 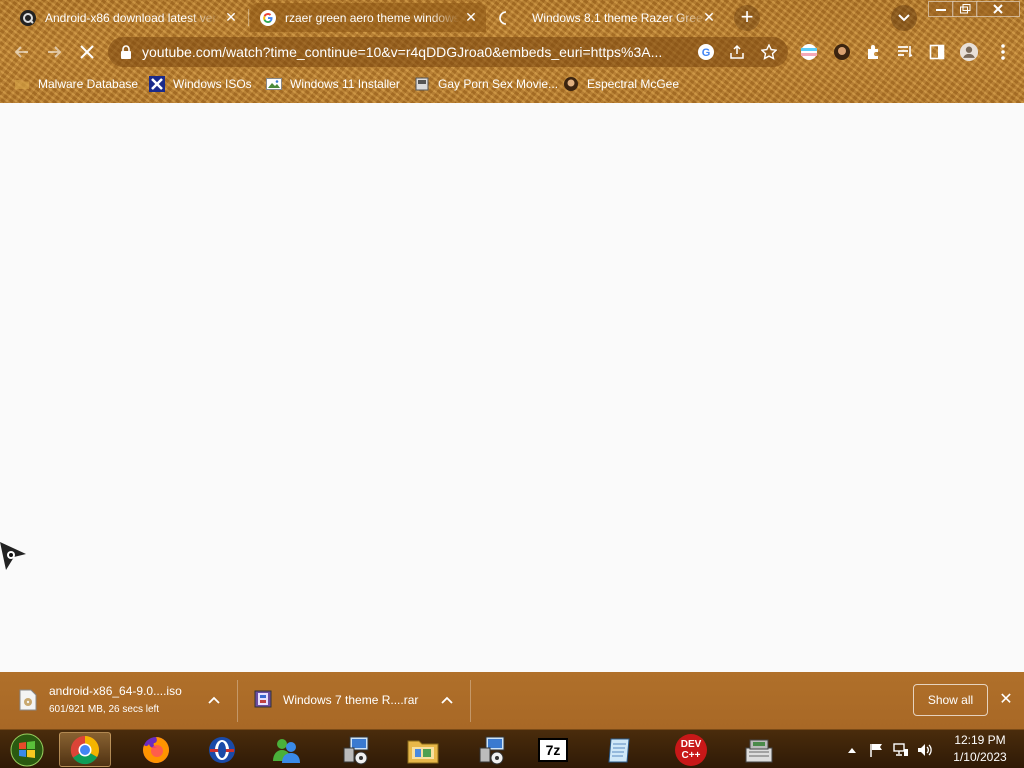 I want to click on google-lens-icon: G, so click(x=706, y=52).